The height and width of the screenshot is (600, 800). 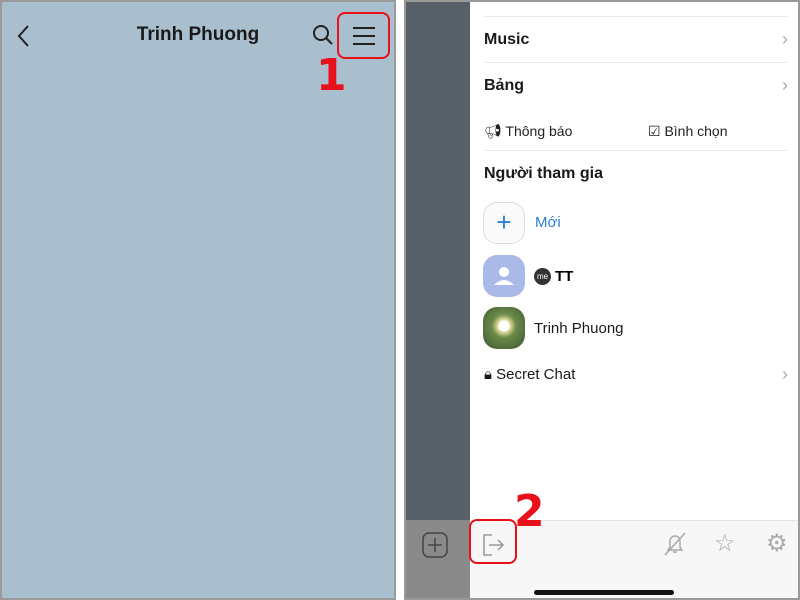 I want to click on step-1-label: 1, so click(x=331, y=75).